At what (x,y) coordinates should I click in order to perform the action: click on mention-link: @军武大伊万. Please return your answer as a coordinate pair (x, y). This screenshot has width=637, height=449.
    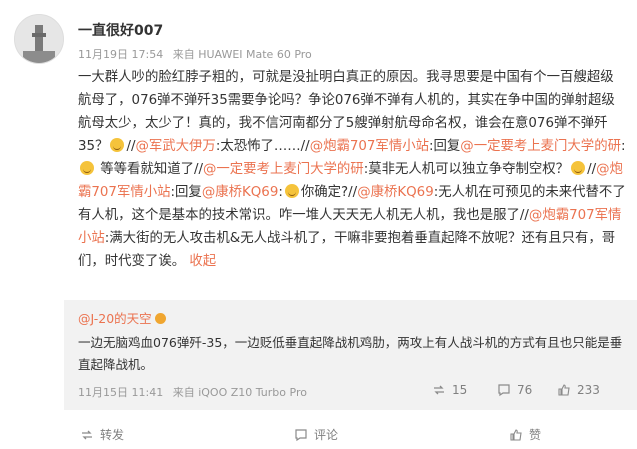
    Looking at the image, I should click on (175, 146).